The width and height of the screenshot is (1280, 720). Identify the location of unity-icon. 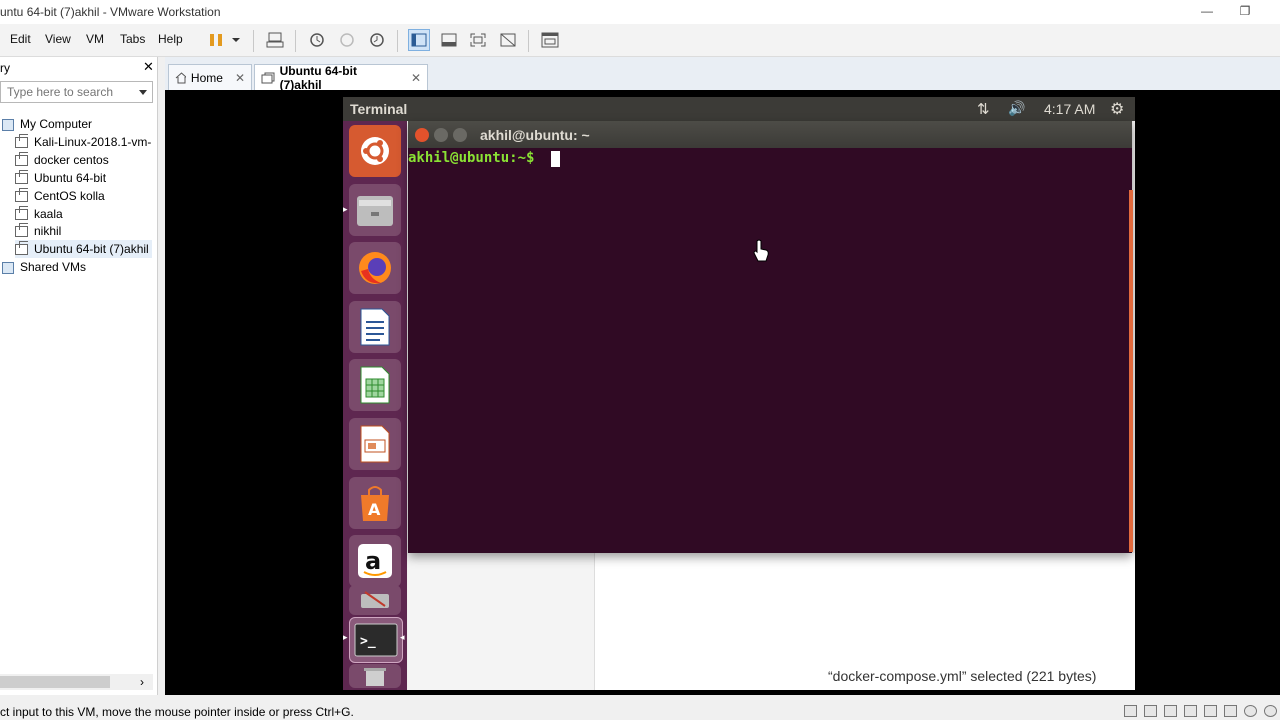
(508, 40).